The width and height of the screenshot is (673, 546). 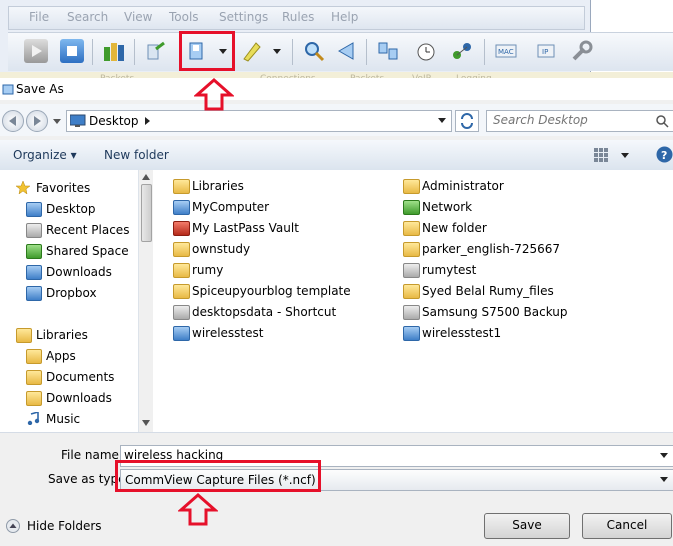 What do you see at coordinates (69, 356) in the screenshot?
I see `nav-item-apps: Apps` at bounding box center [69, 356].